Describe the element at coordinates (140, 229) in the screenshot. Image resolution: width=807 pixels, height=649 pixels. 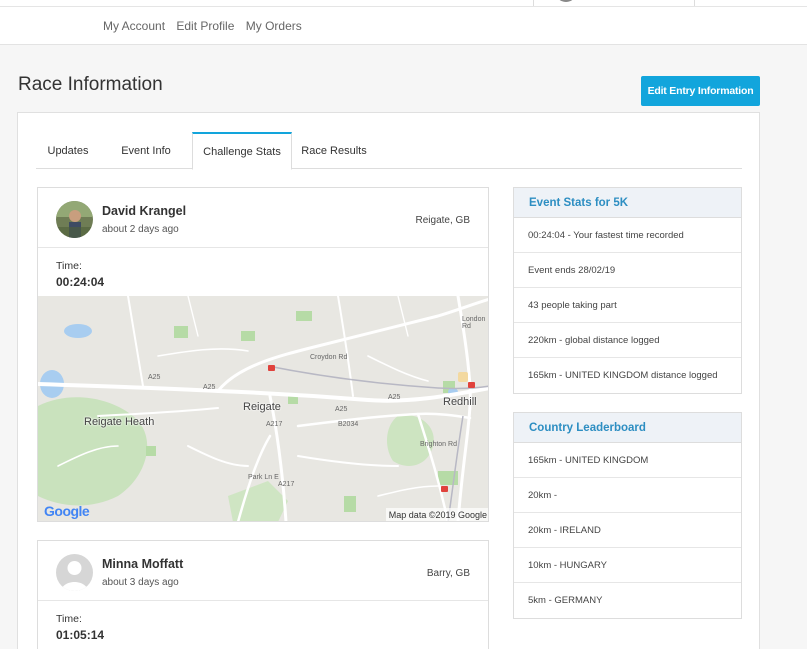
I see `post-timestamp: about 2 days ago` at that location.